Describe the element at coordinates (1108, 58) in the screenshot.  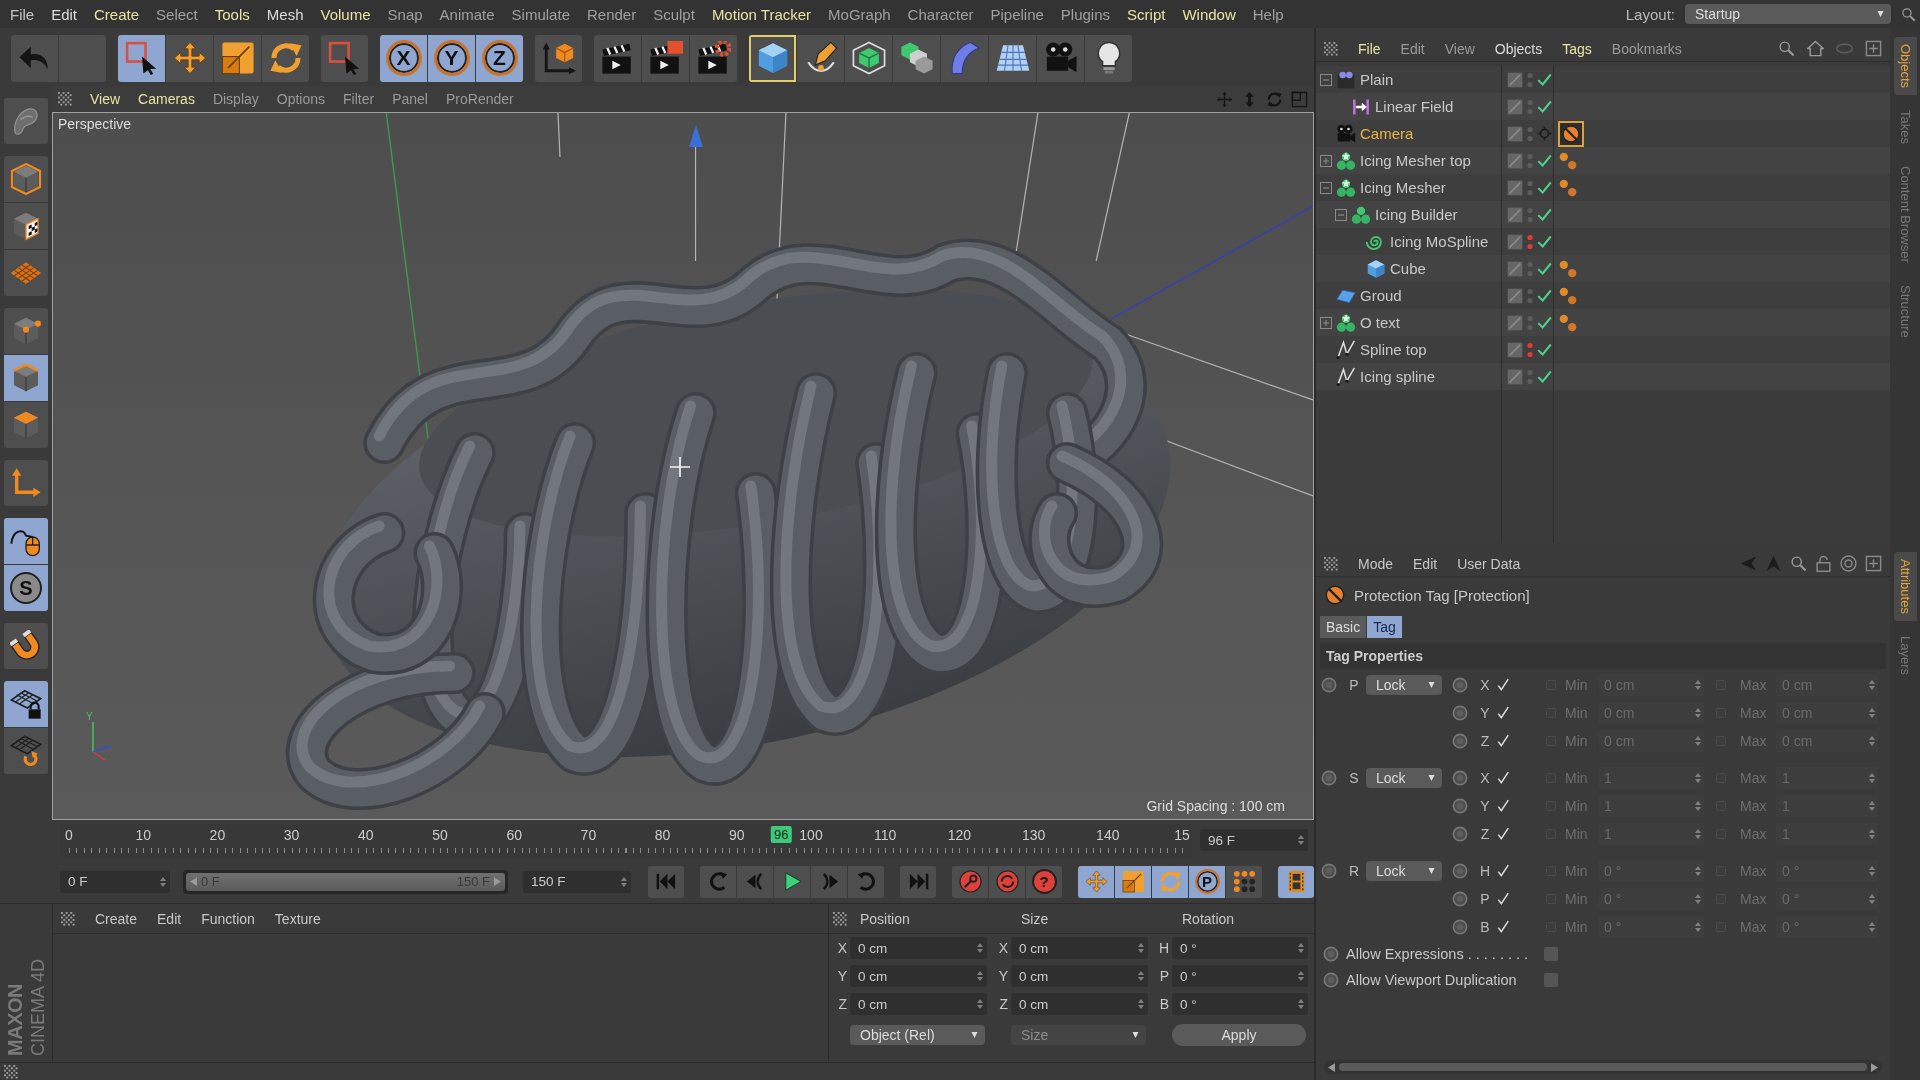
I see `light-button` at that location.